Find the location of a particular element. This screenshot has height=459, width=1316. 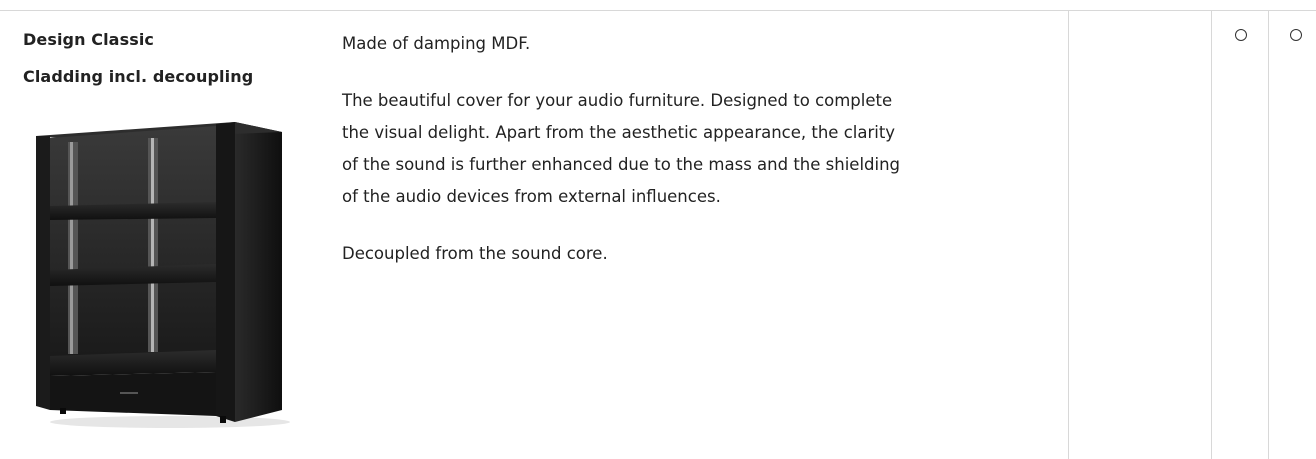

product-title-line2: Cladding incl. decoupling is located at coordinates (138, 76).